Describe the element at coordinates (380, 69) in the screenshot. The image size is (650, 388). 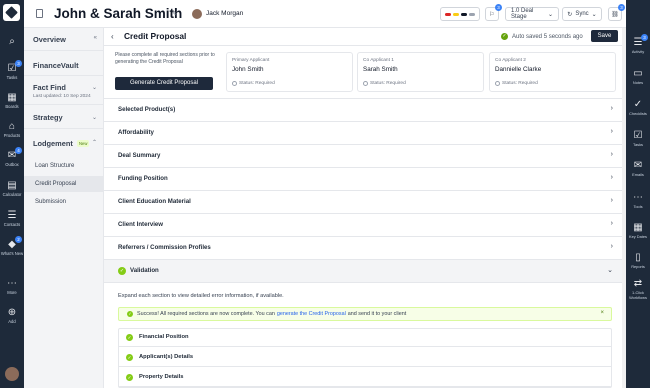
I see `applicant-name: Sarah Smith` at that location.